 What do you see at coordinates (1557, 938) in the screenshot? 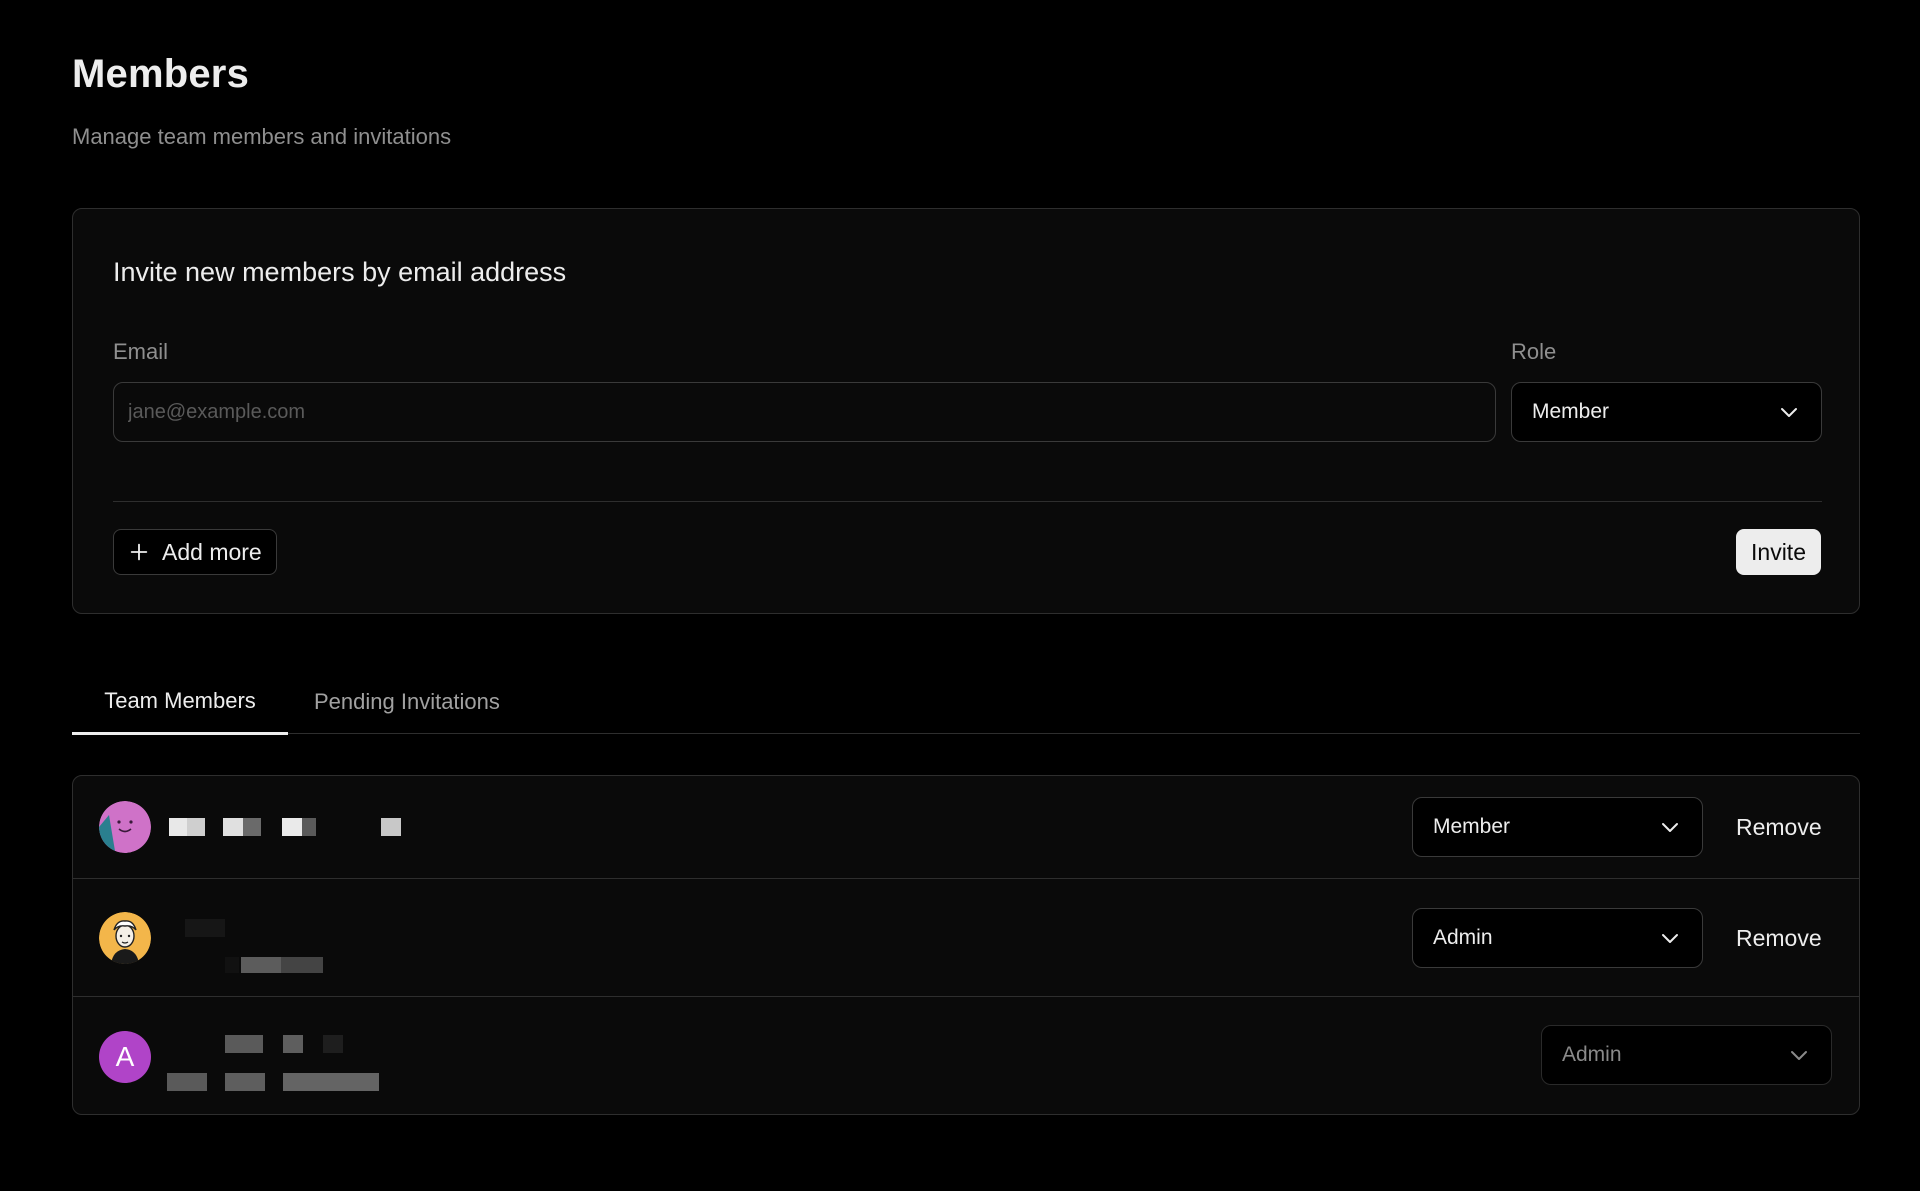
I see `member-role-select: Admin` at bounding box center [1557, 938].